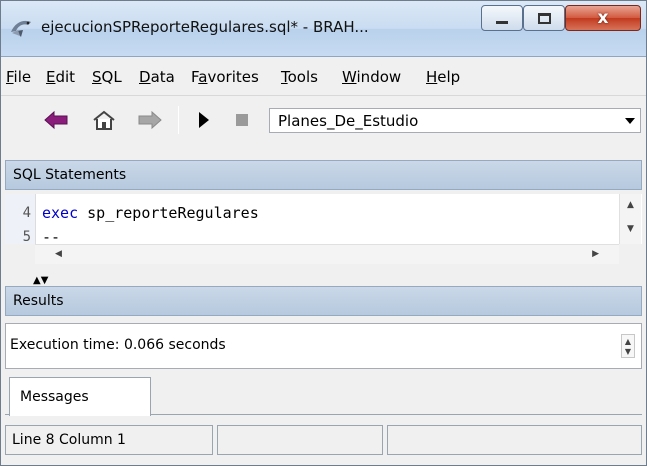 Image resolution: width=647 pixels, height=466 pixels. I want to click on line-number: 5, so click(26, 237).